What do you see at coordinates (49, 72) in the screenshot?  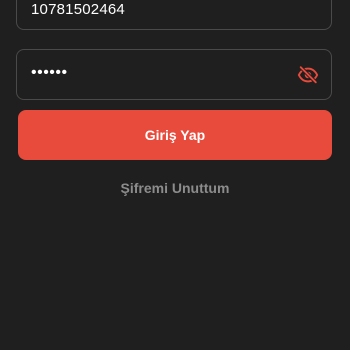 I see `password-value: ••••••` at bounding box center [49, 72].